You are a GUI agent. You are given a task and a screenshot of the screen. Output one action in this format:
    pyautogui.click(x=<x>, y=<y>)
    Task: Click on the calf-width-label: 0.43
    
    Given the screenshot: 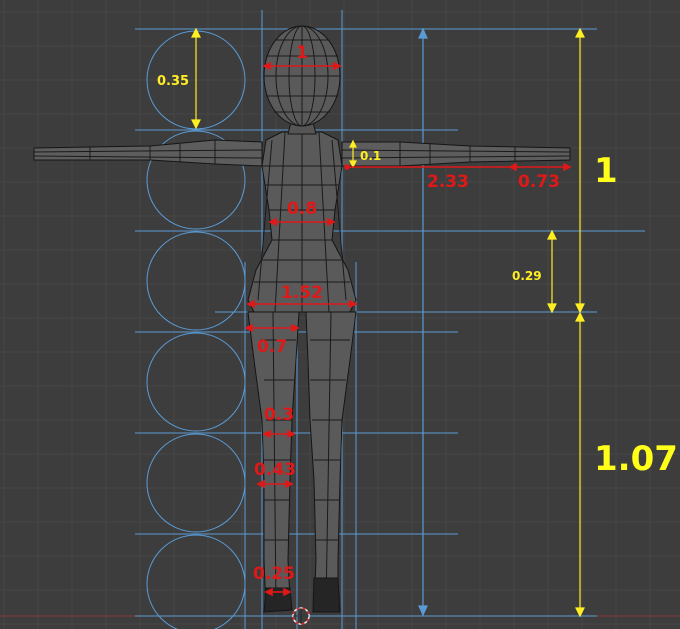 What is the action you would take?
    pyautogui.click(x=275, y=470)
    